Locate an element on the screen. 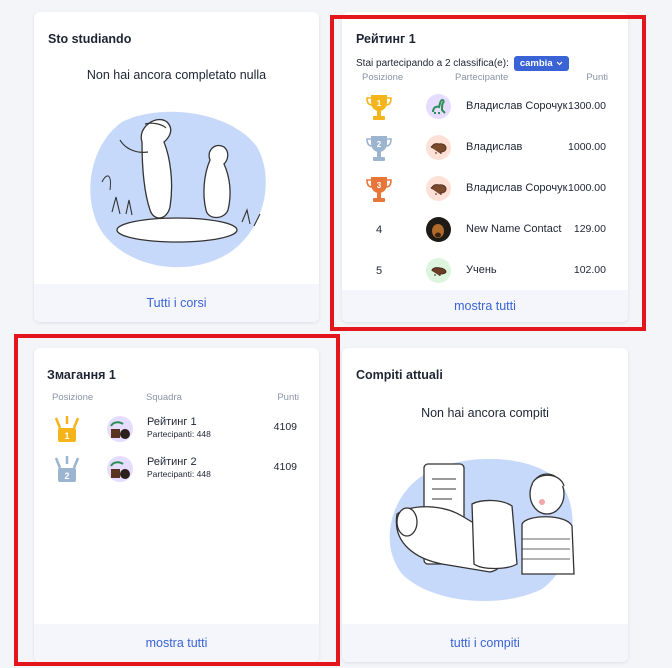 The width and height of the screenshot is (672, 668). participant-points: 1300.00 is located at coordinates (587, 106).